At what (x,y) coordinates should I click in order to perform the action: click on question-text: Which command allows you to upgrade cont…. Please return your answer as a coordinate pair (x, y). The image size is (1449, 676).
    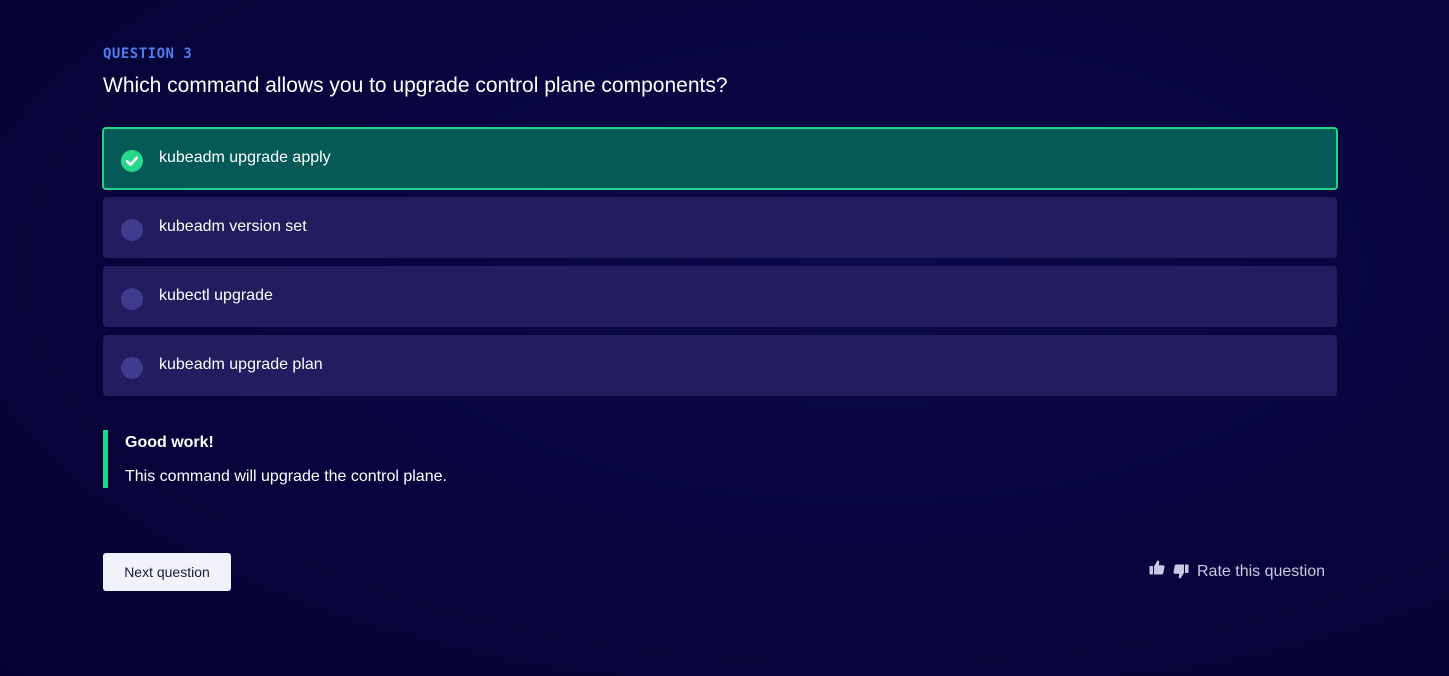
    Looking at the image, I should click on (415, 85).